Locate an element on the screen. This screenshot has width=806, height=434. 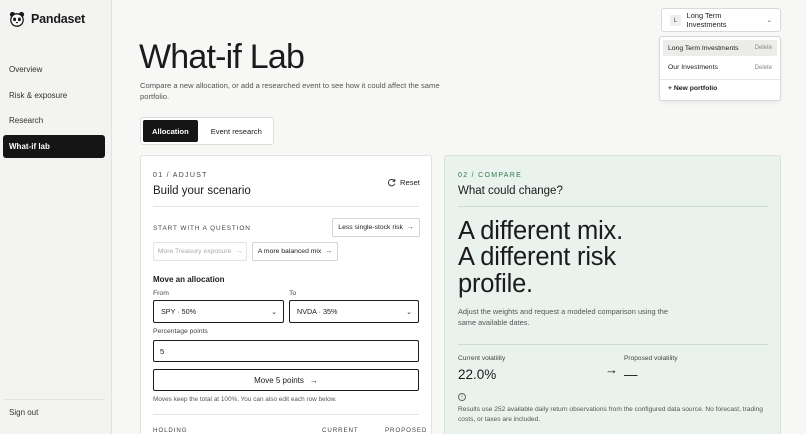
suggestion-label: A more balanced mix is located at coordinates (289, 251).